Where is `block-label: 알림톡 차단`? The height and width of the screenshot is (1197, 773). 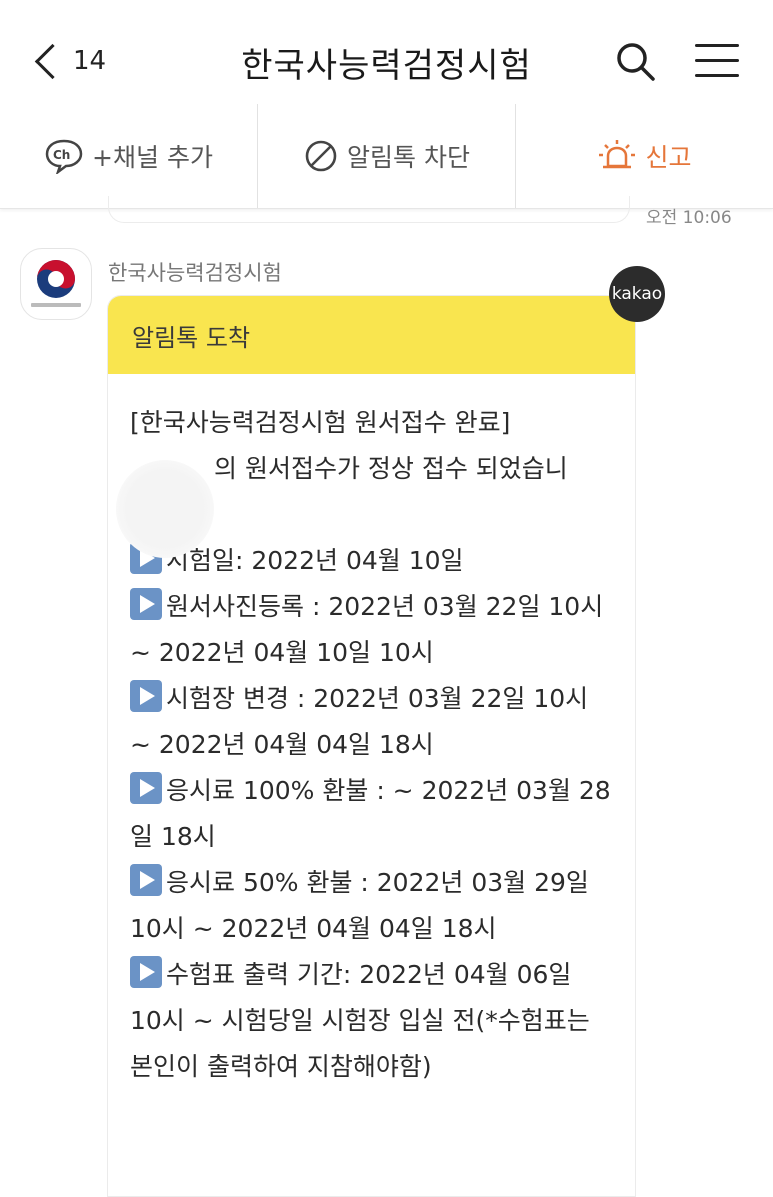 block-label: 알림톡 차단 is located at coordinates (408, 157).